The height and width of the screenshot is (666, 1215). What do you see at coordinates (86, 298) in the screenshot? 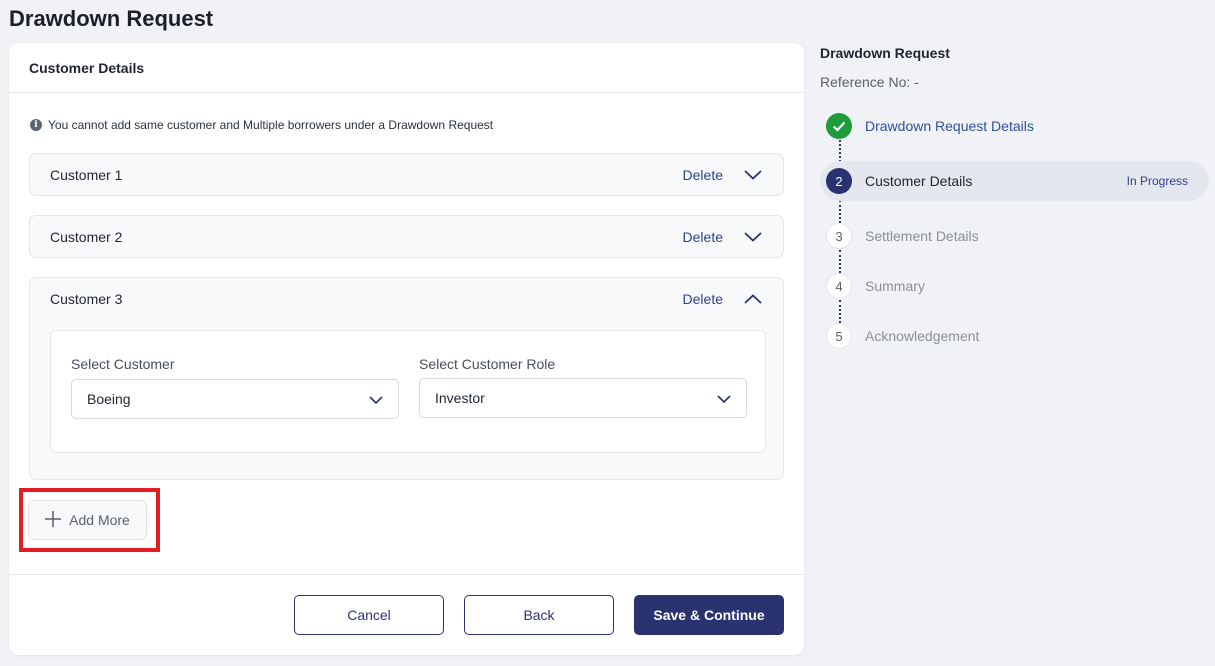
I see `accordion-title: Customer 3` at bounding box center [86, 298].